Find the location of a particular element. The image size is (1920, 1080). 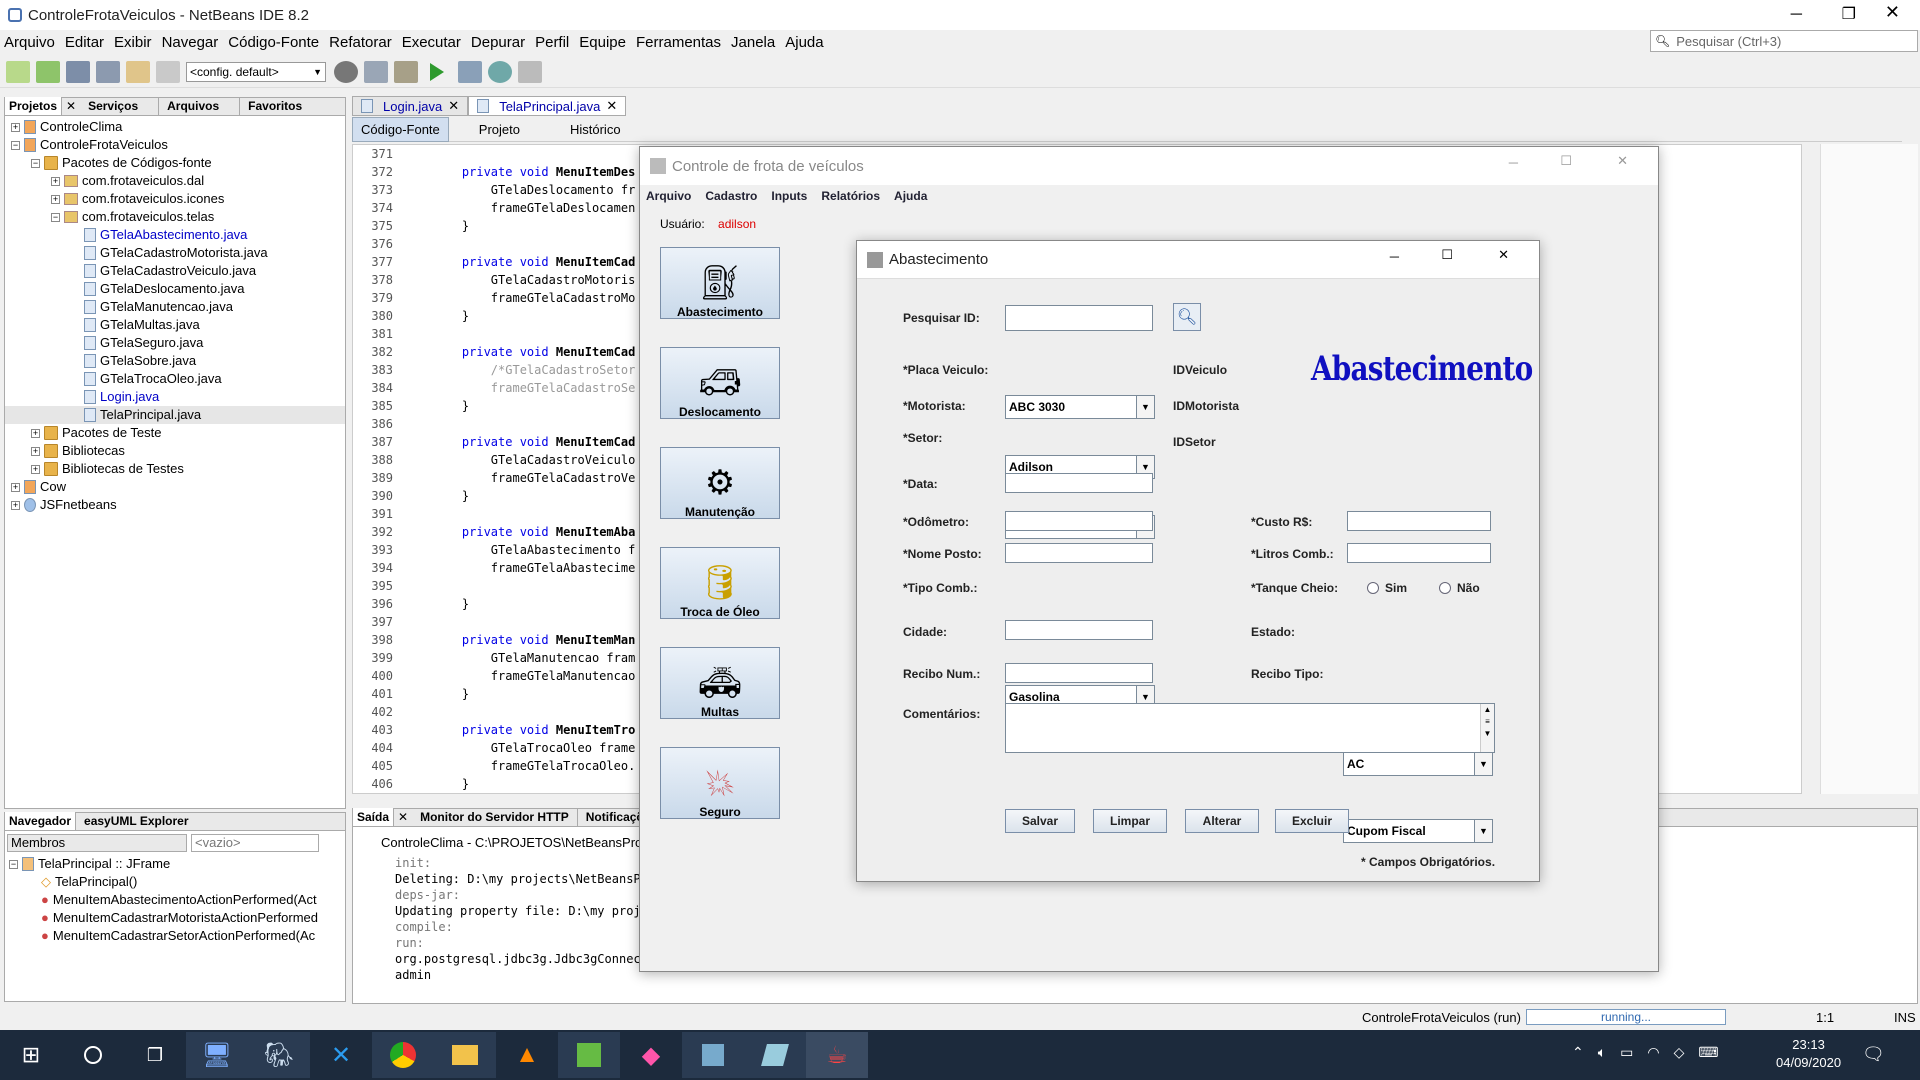

clock: 23:13 04/09/2020 is located at coordinates (1808, 1054).